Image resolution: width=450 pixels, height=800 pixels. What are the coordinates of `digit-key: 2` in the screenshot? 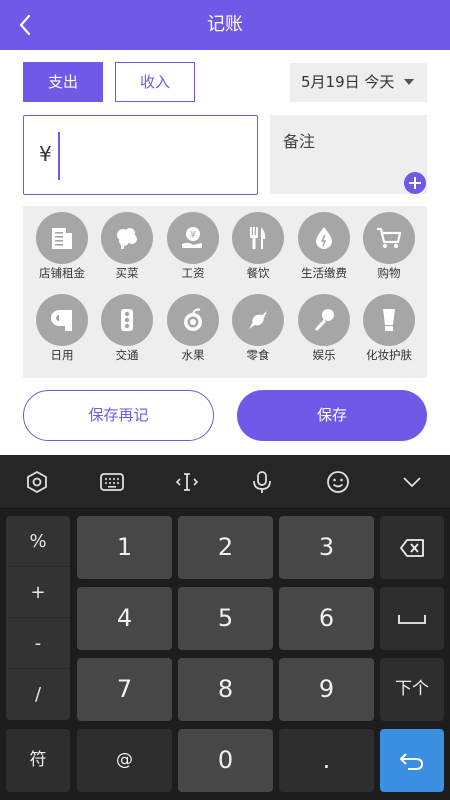 It's located at (225, 547).